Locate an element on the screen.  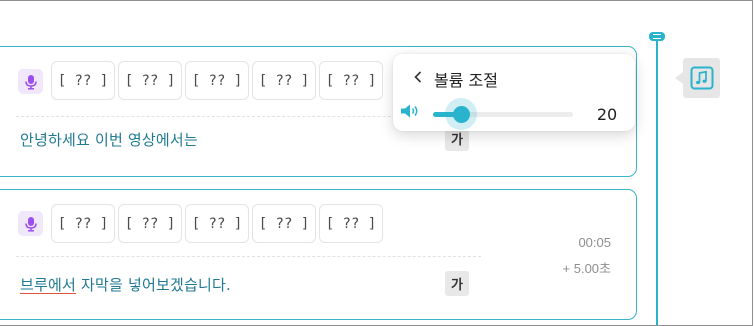
duration: + 5.00초 is located at coordinates (586, 268).